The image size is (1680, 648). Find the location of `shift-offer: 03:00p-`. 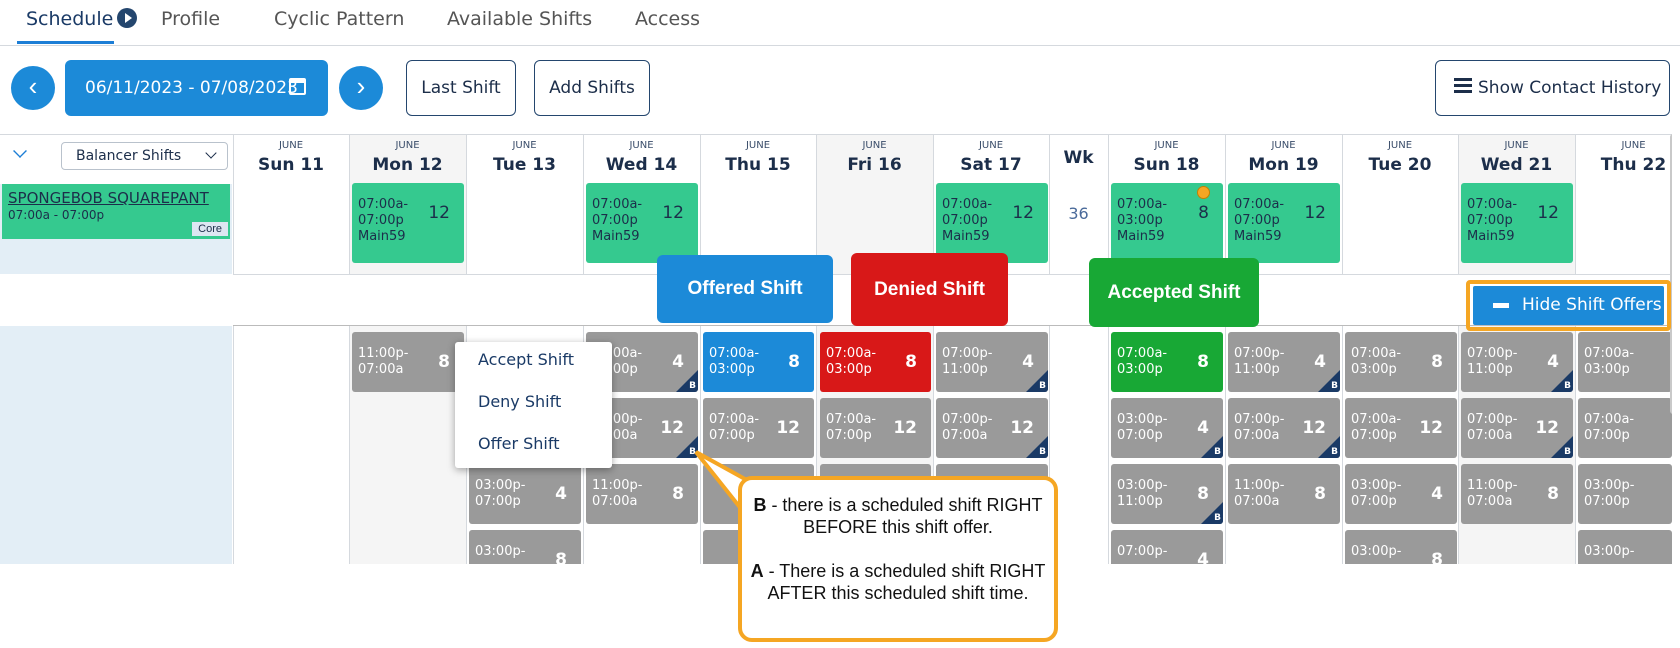

shift-offer: 03:00p- is located at coordinates (1625, 547).